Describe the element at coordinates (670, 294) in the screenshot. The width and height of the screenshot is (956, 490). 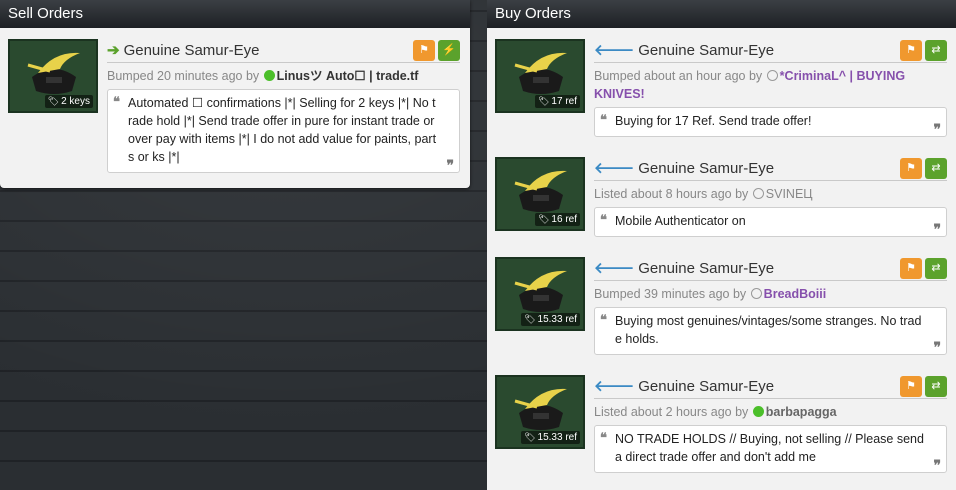
I see `order-status: Bumped 39 minutes ago by` at that location.